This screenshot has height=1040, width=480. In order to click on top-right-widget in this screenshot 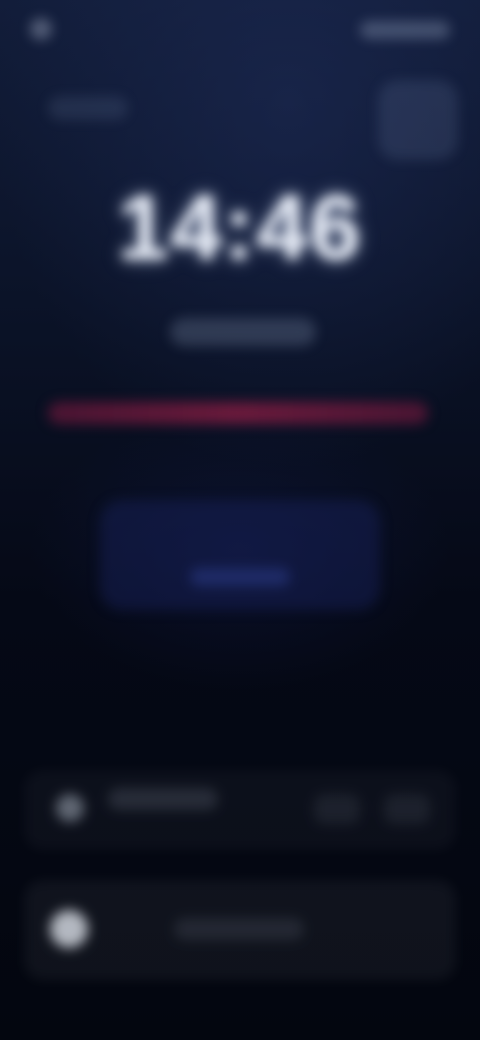, I will do `click(418, 120)`.